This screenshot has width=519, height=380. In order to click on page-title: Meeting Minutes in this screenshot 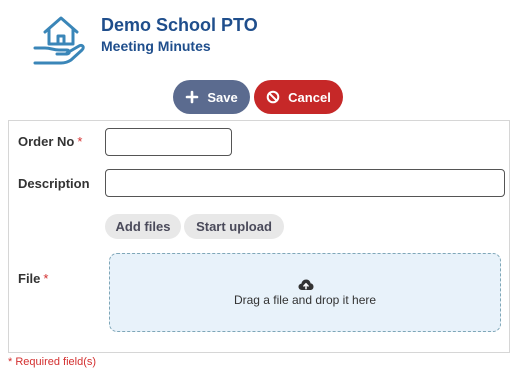, I will do `click(156, 46)`.